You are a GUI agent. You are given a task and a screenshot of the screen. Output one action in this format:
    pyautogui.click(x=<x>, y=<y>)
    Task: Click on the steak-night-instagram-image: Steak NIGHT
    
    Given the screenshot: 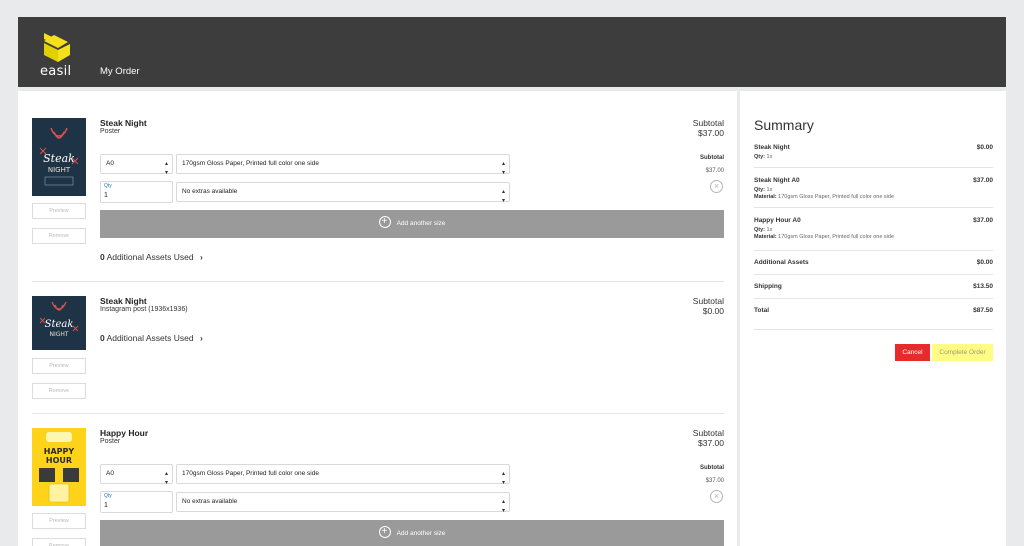 What is the action you would take?
    pyautogui.click(x=59, y=319)
    